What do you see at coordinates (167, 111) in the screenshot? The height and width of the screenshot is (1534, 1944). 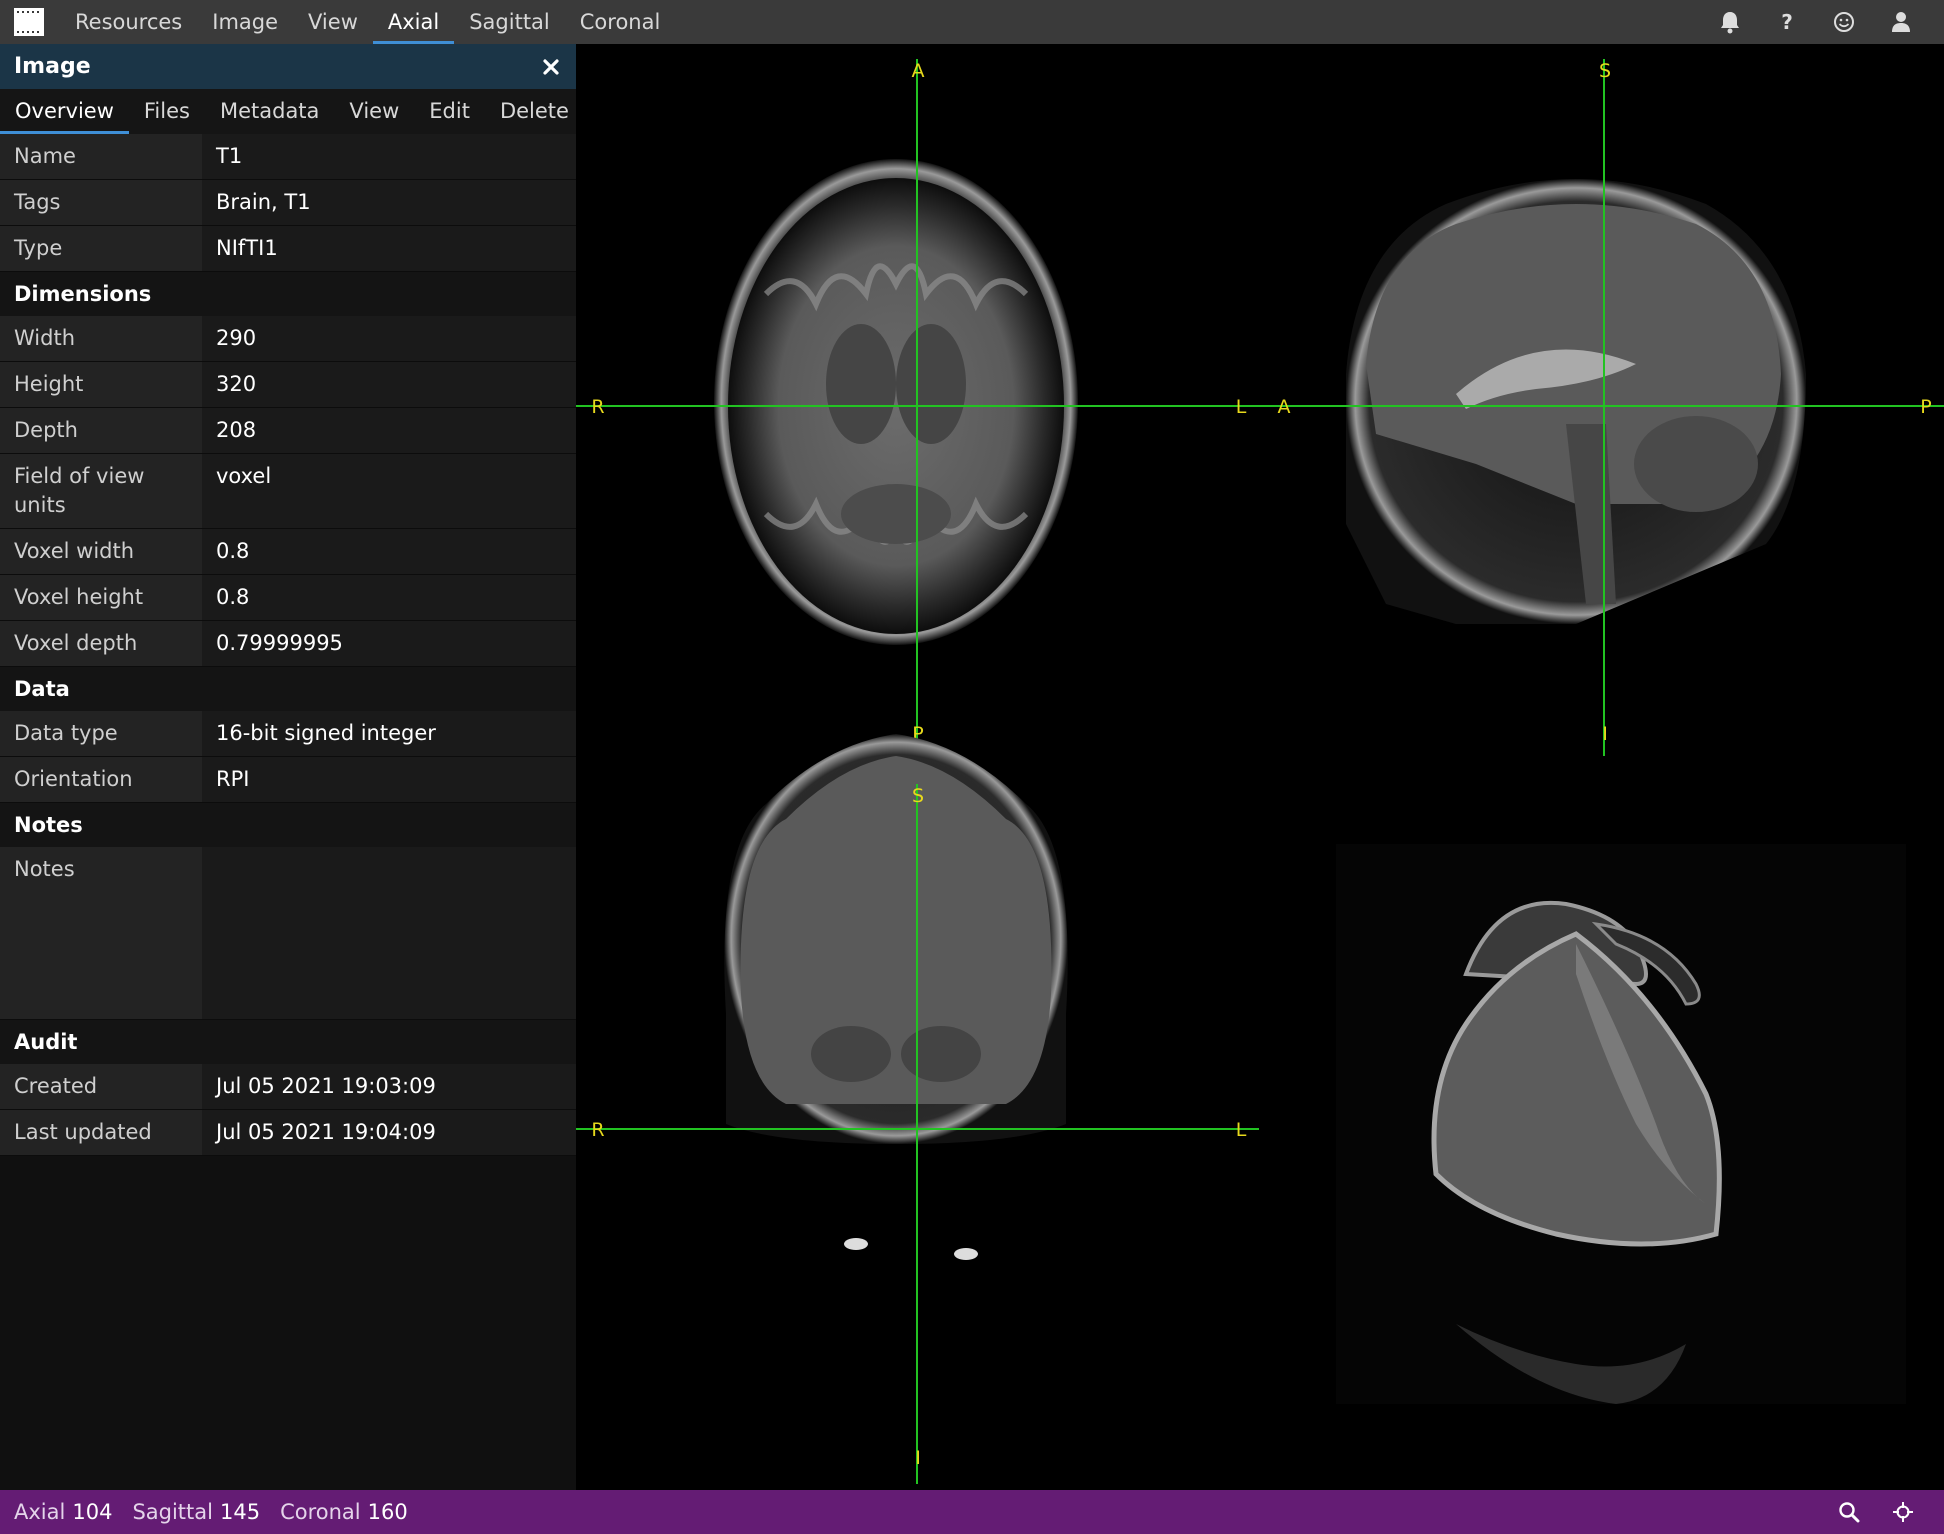 I see `tab-files: Files` at bounding box center [167, 111].